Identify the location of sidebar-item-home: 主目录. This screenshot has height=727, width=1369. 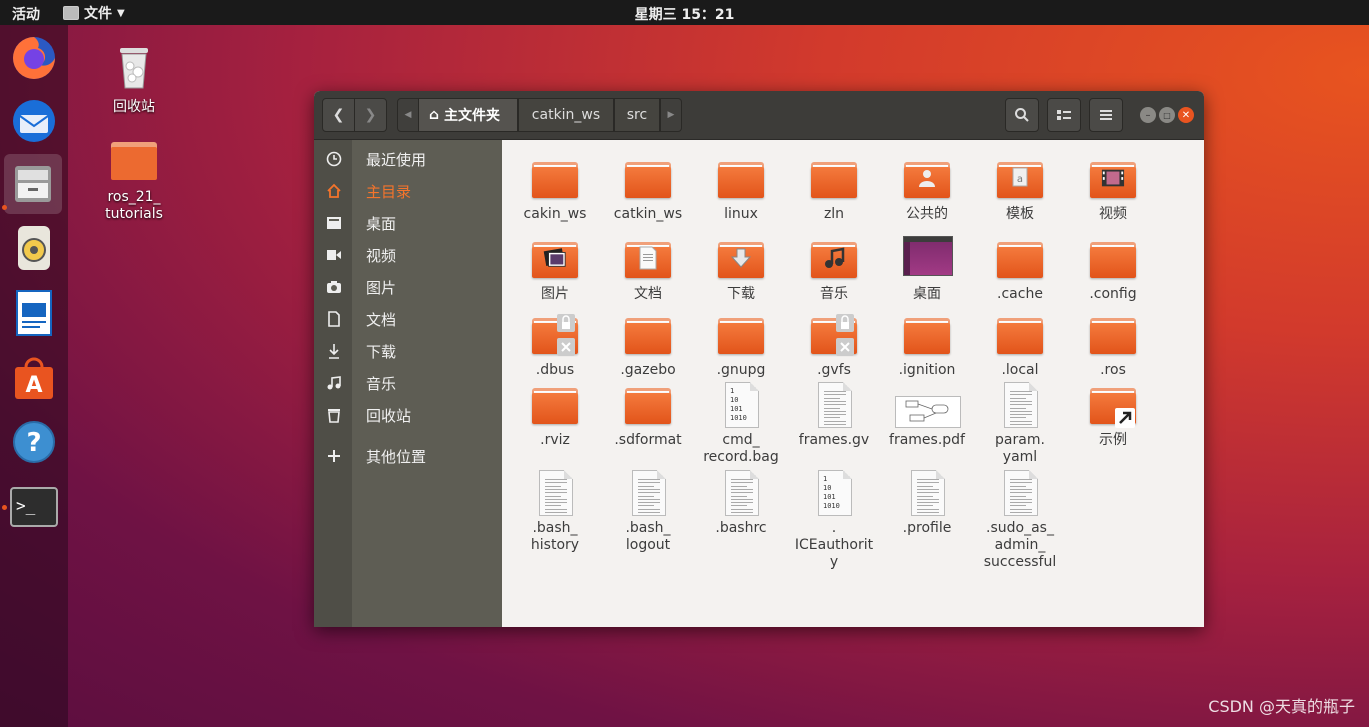
(408, 191).